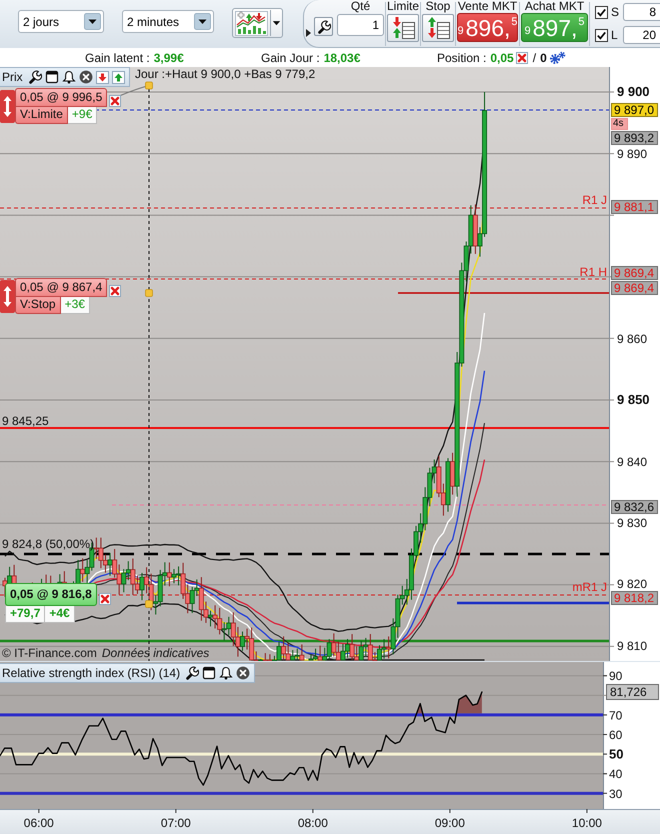  I want to click on axis-label: 9 810, so click(632, 646).